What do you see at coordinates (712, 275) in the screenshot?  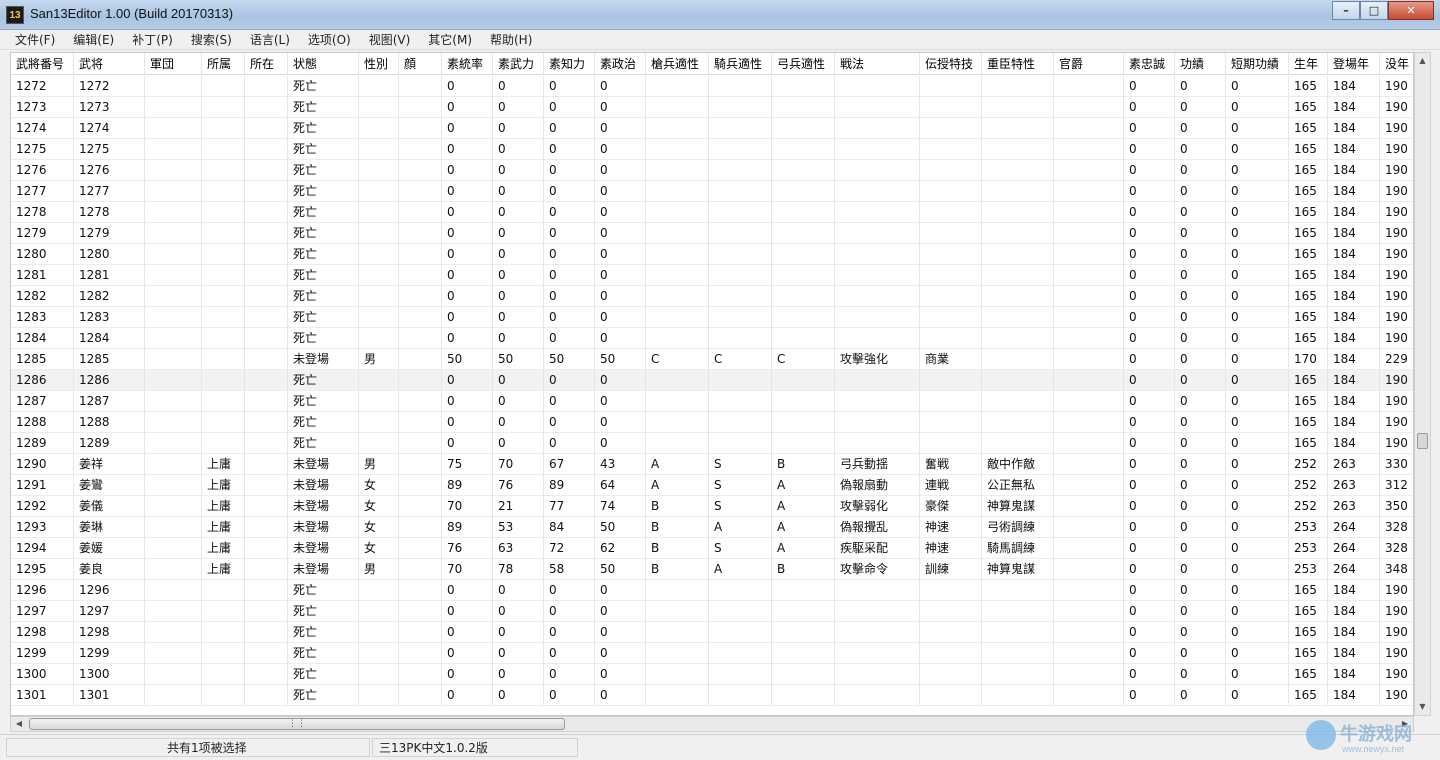 I see `table-row: 1281 1281 死亡 0 0 0 0 0 0 0 165 184 190` at bounding box center [712, 275].